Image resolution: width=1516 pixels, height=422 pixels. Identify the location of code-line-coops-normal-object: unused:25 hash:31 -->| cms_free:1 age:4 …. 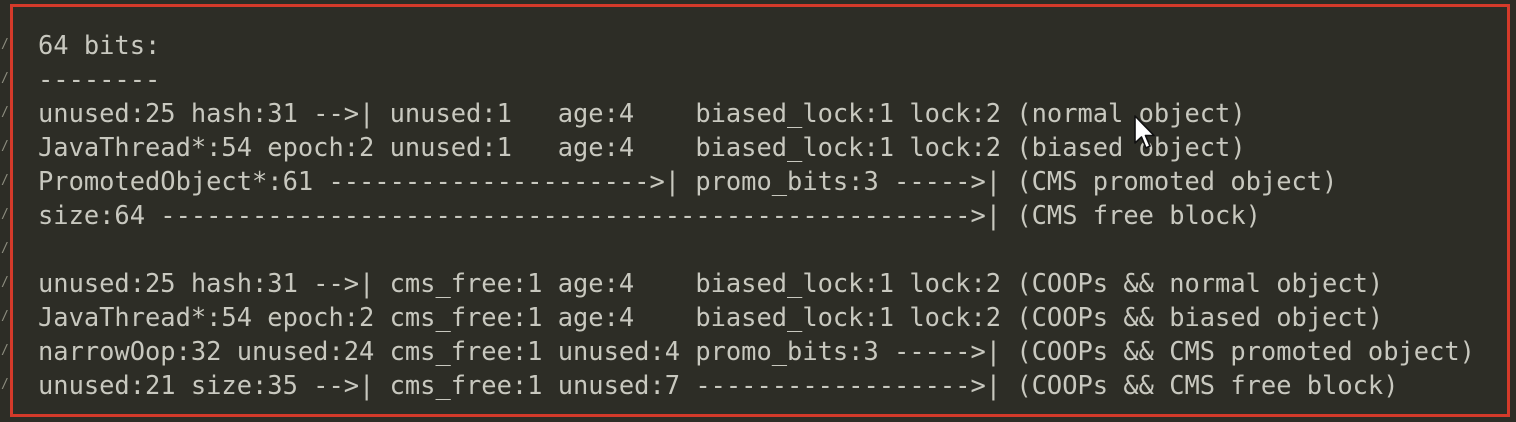
(767, 283).